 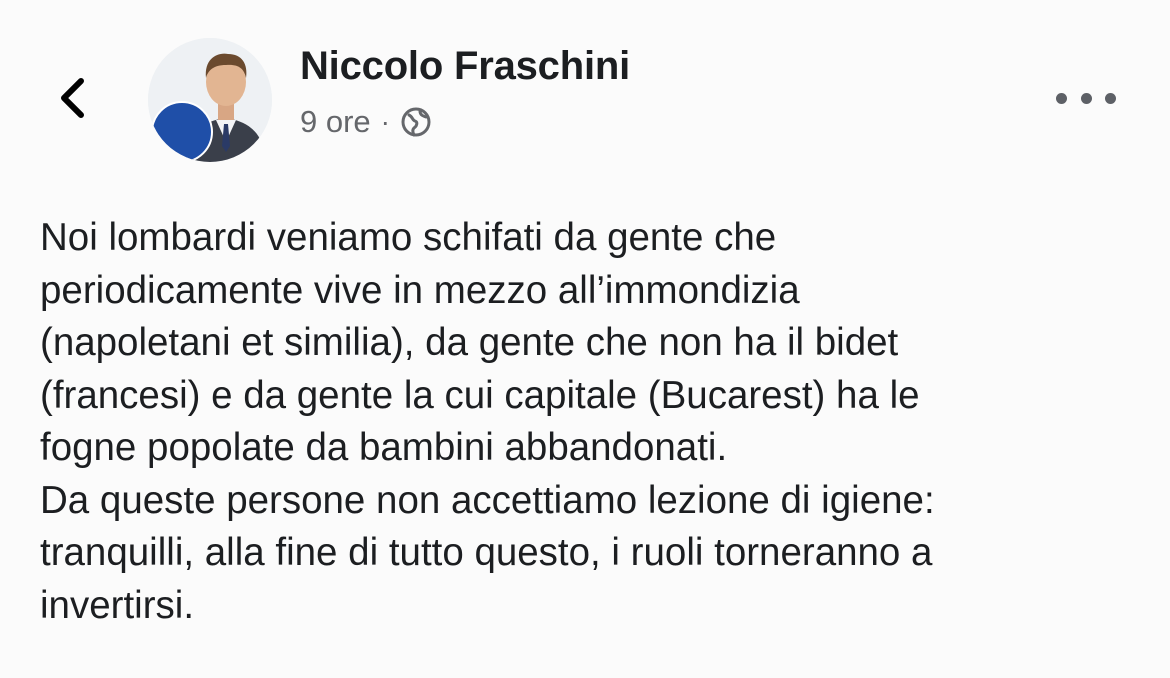 What do you see at coordinates (465, 66) in the screenshot?
I see `author-name: Niccolo Fraschini` at bounding box center [465, 66].